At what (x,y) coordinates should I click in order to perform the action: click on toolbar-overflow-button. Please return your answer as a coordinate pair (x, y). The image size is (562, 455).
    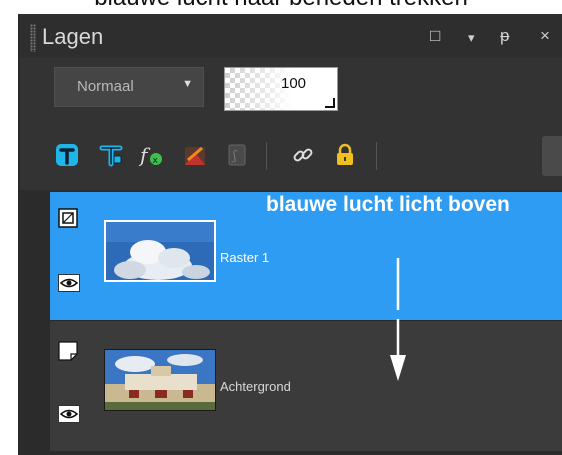
    Looking at the image, I should click on (552, 156).